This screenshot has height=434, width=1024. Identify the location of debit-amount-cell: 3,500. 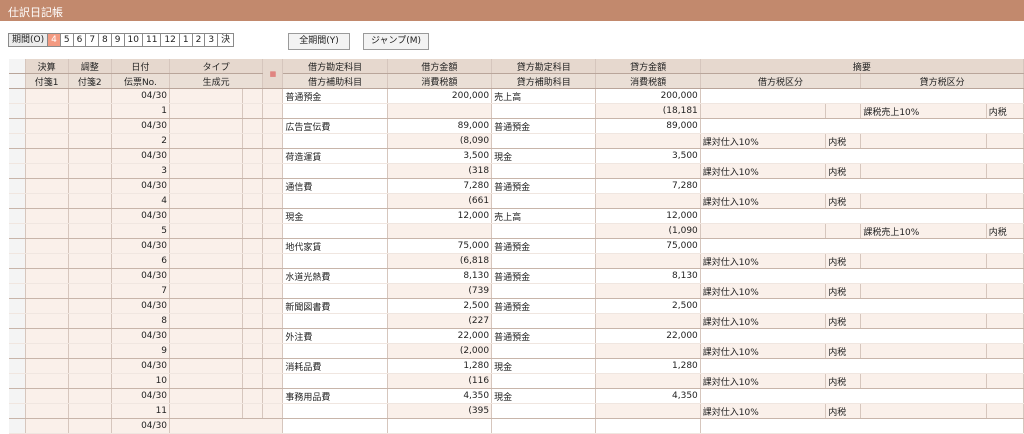
(440, 156).